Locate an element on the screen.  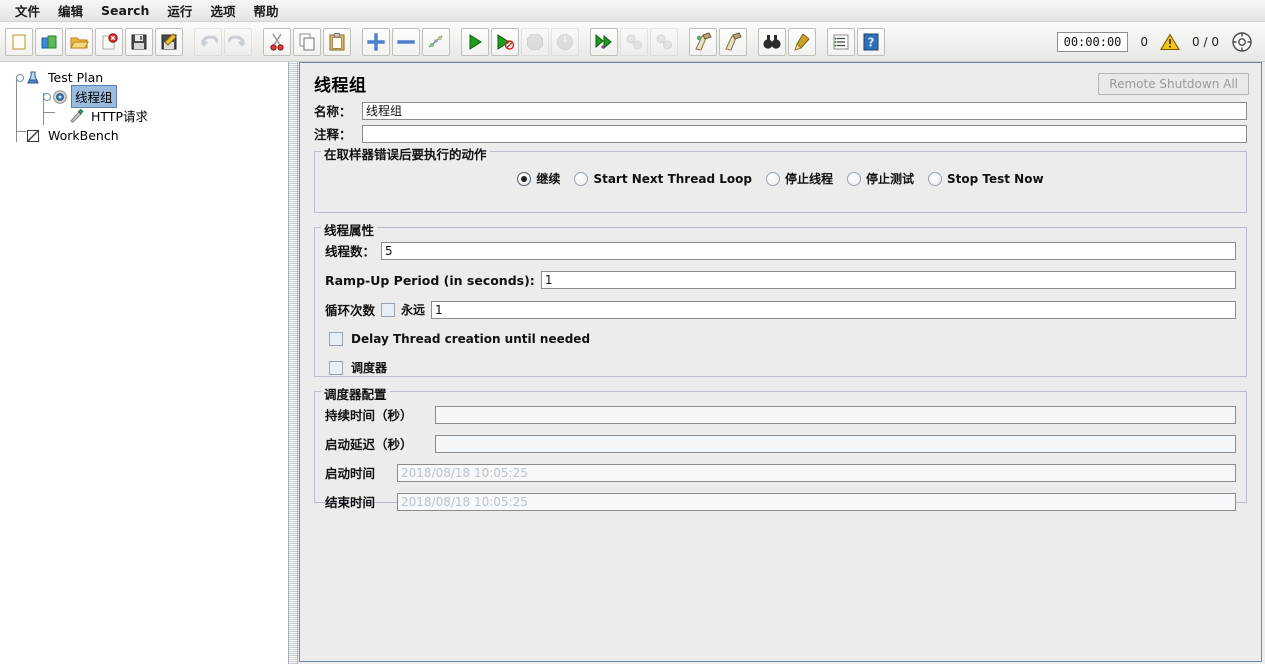
start-no-pause-icon is located at coordinates (506, 41).